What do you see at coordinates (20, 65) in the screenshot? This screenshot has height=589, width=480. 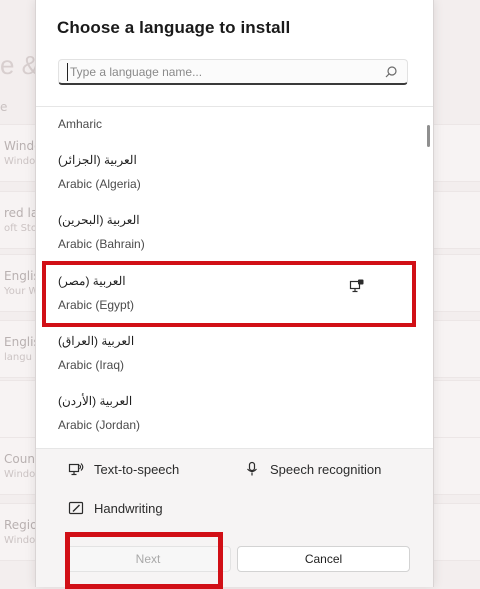 I see `background-page-title: e &` at bounding box center [20, 65].